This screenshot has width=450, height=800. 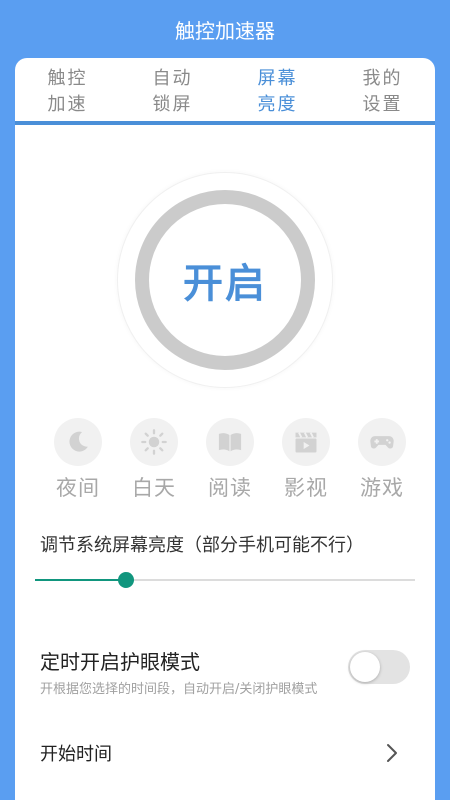 I want to click on gamepad-icon, so click(x=382, y=442).